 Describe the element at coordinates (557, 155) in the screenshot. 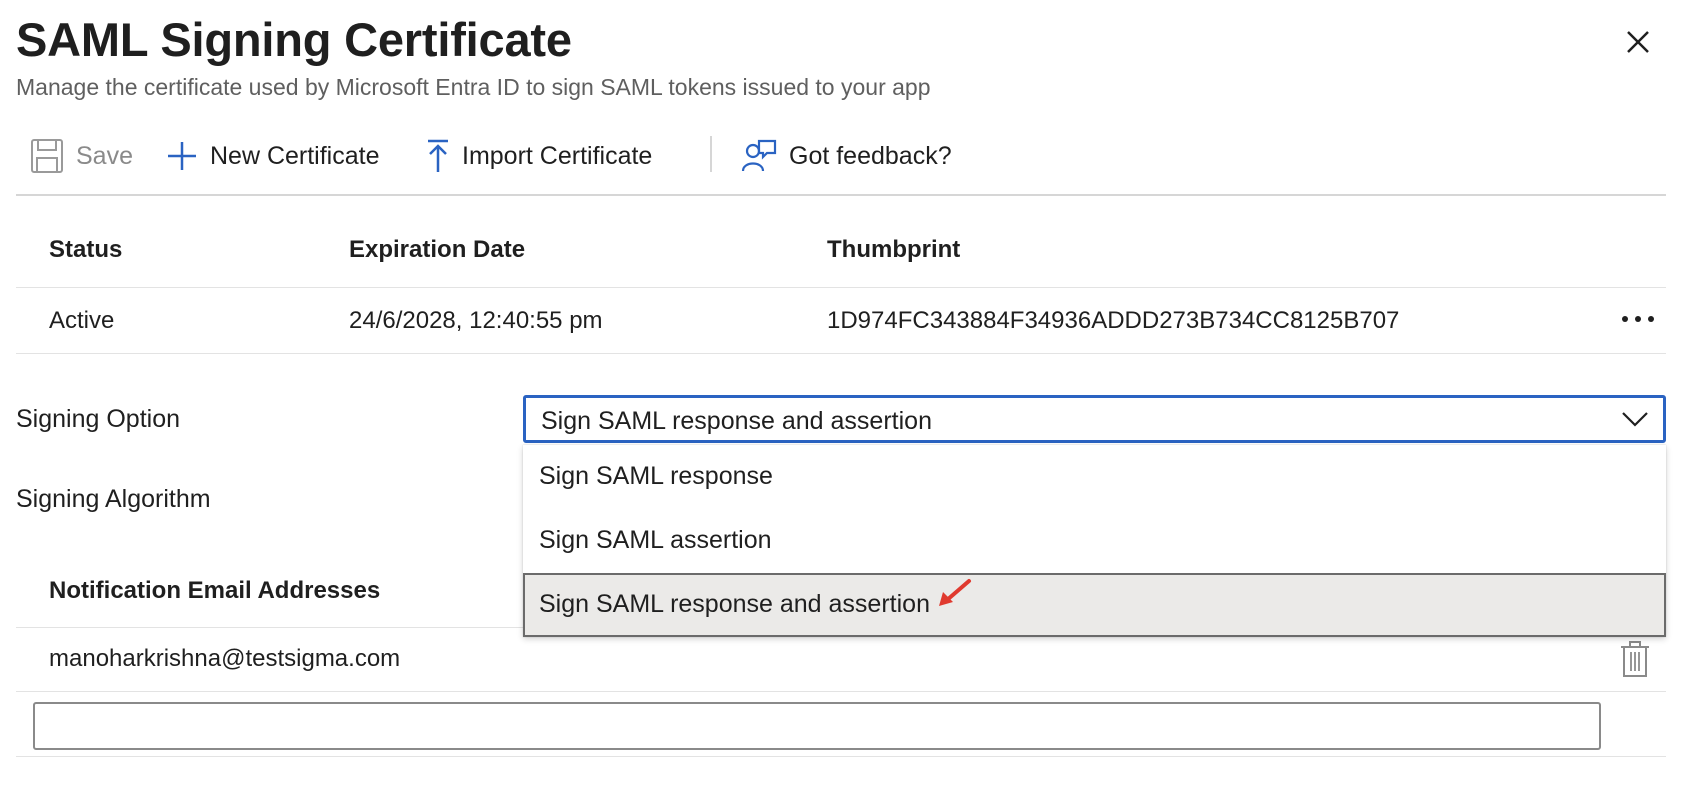

I see `import-certificate-label: Import Certificate` at that location.